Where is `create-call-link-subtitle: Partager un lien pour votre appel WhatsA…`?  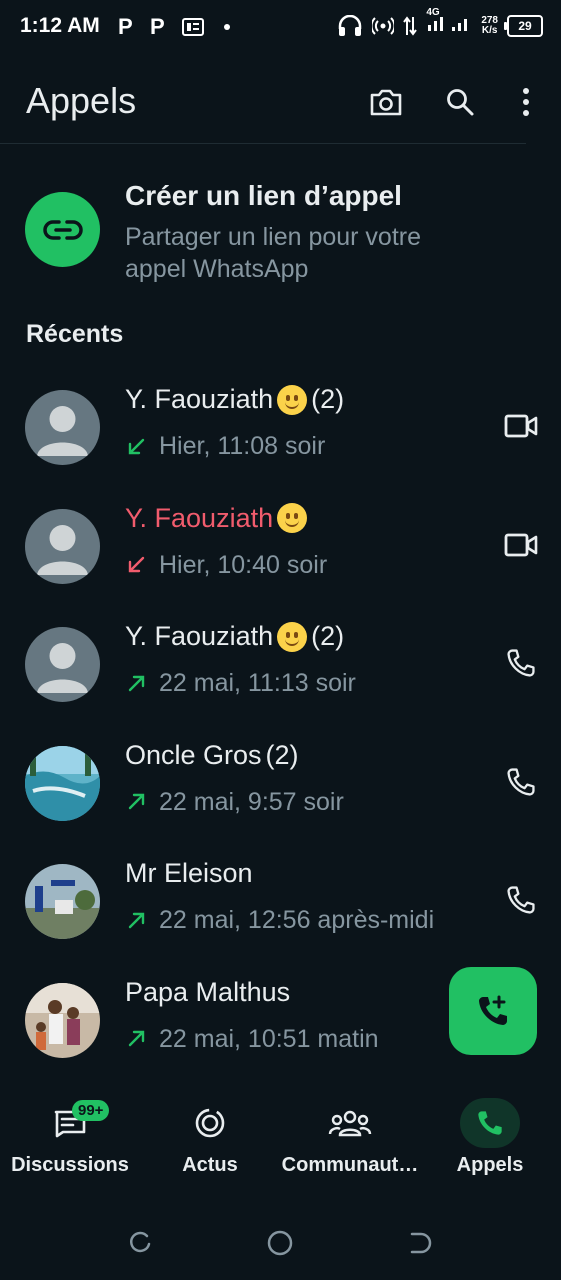 create-call-link-subtitle: Partager un lien pour votre appel WhatsA… is located at coordinates (273, 253).